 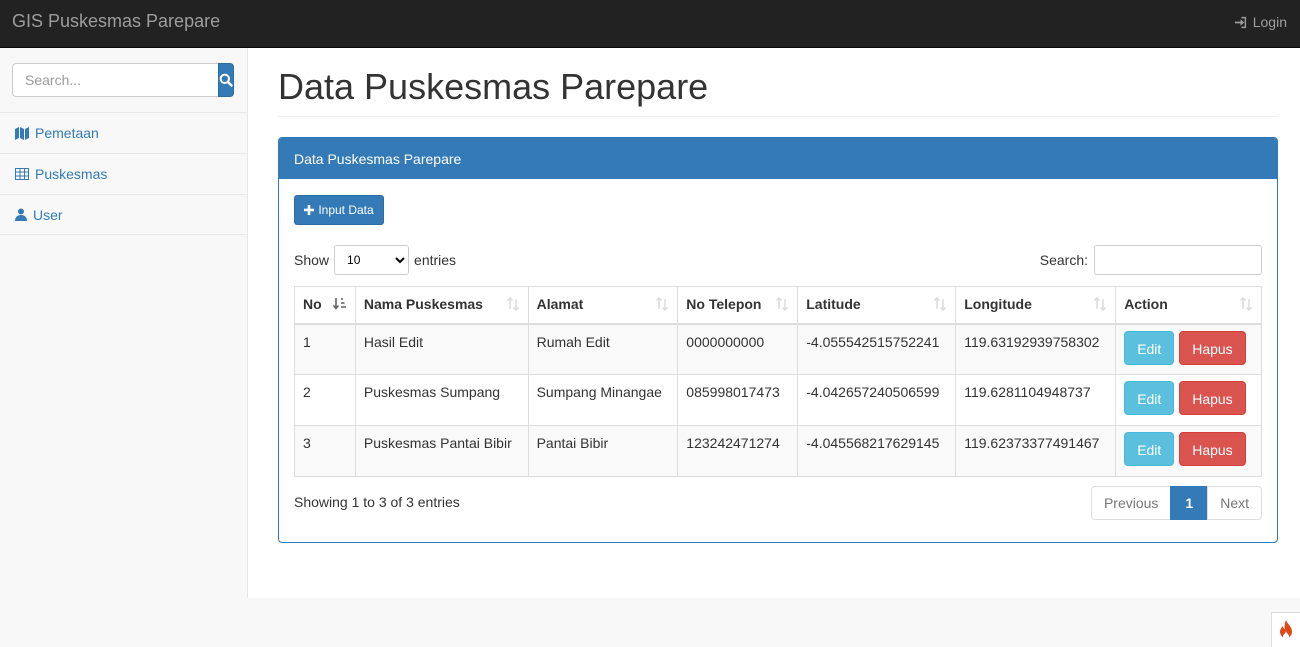 I want to click on entries-length-control: Show 10 entries, so click(x=375, y=260).